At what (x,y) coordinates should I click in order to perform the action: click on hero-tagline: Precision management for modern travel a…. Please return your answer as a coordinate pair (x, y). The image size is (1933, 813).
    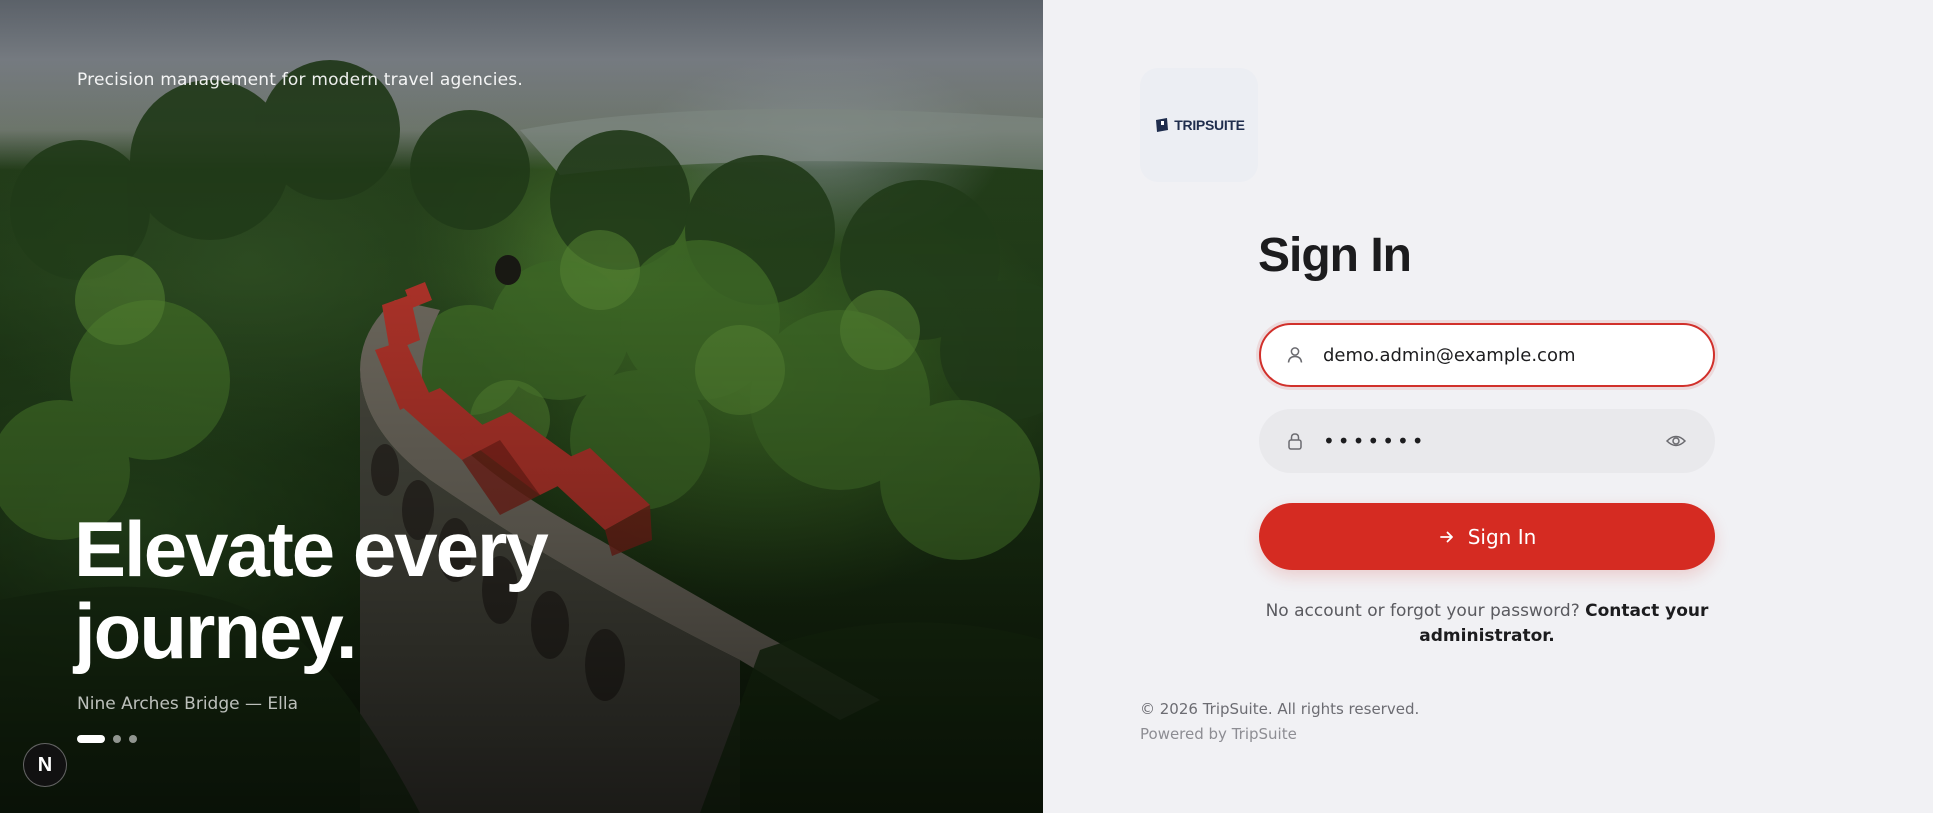
    Looking at the image, I should click on (300, 80).